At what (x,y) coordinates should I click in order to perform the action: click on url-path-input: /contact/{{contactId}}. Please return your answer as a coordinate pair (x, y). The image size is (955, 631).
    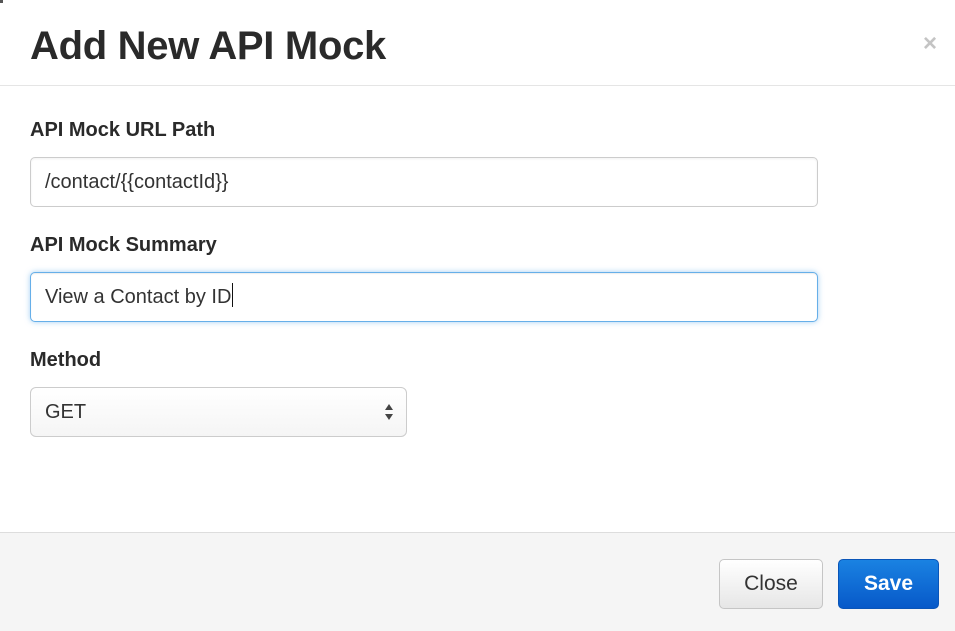
    Looking at the image, I should click on (424, 182).